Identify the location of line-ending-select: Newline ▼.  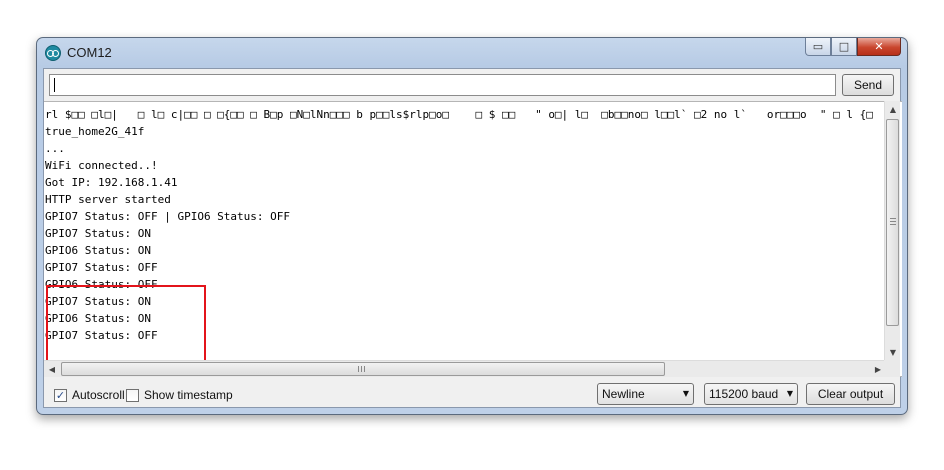
(645, 394).